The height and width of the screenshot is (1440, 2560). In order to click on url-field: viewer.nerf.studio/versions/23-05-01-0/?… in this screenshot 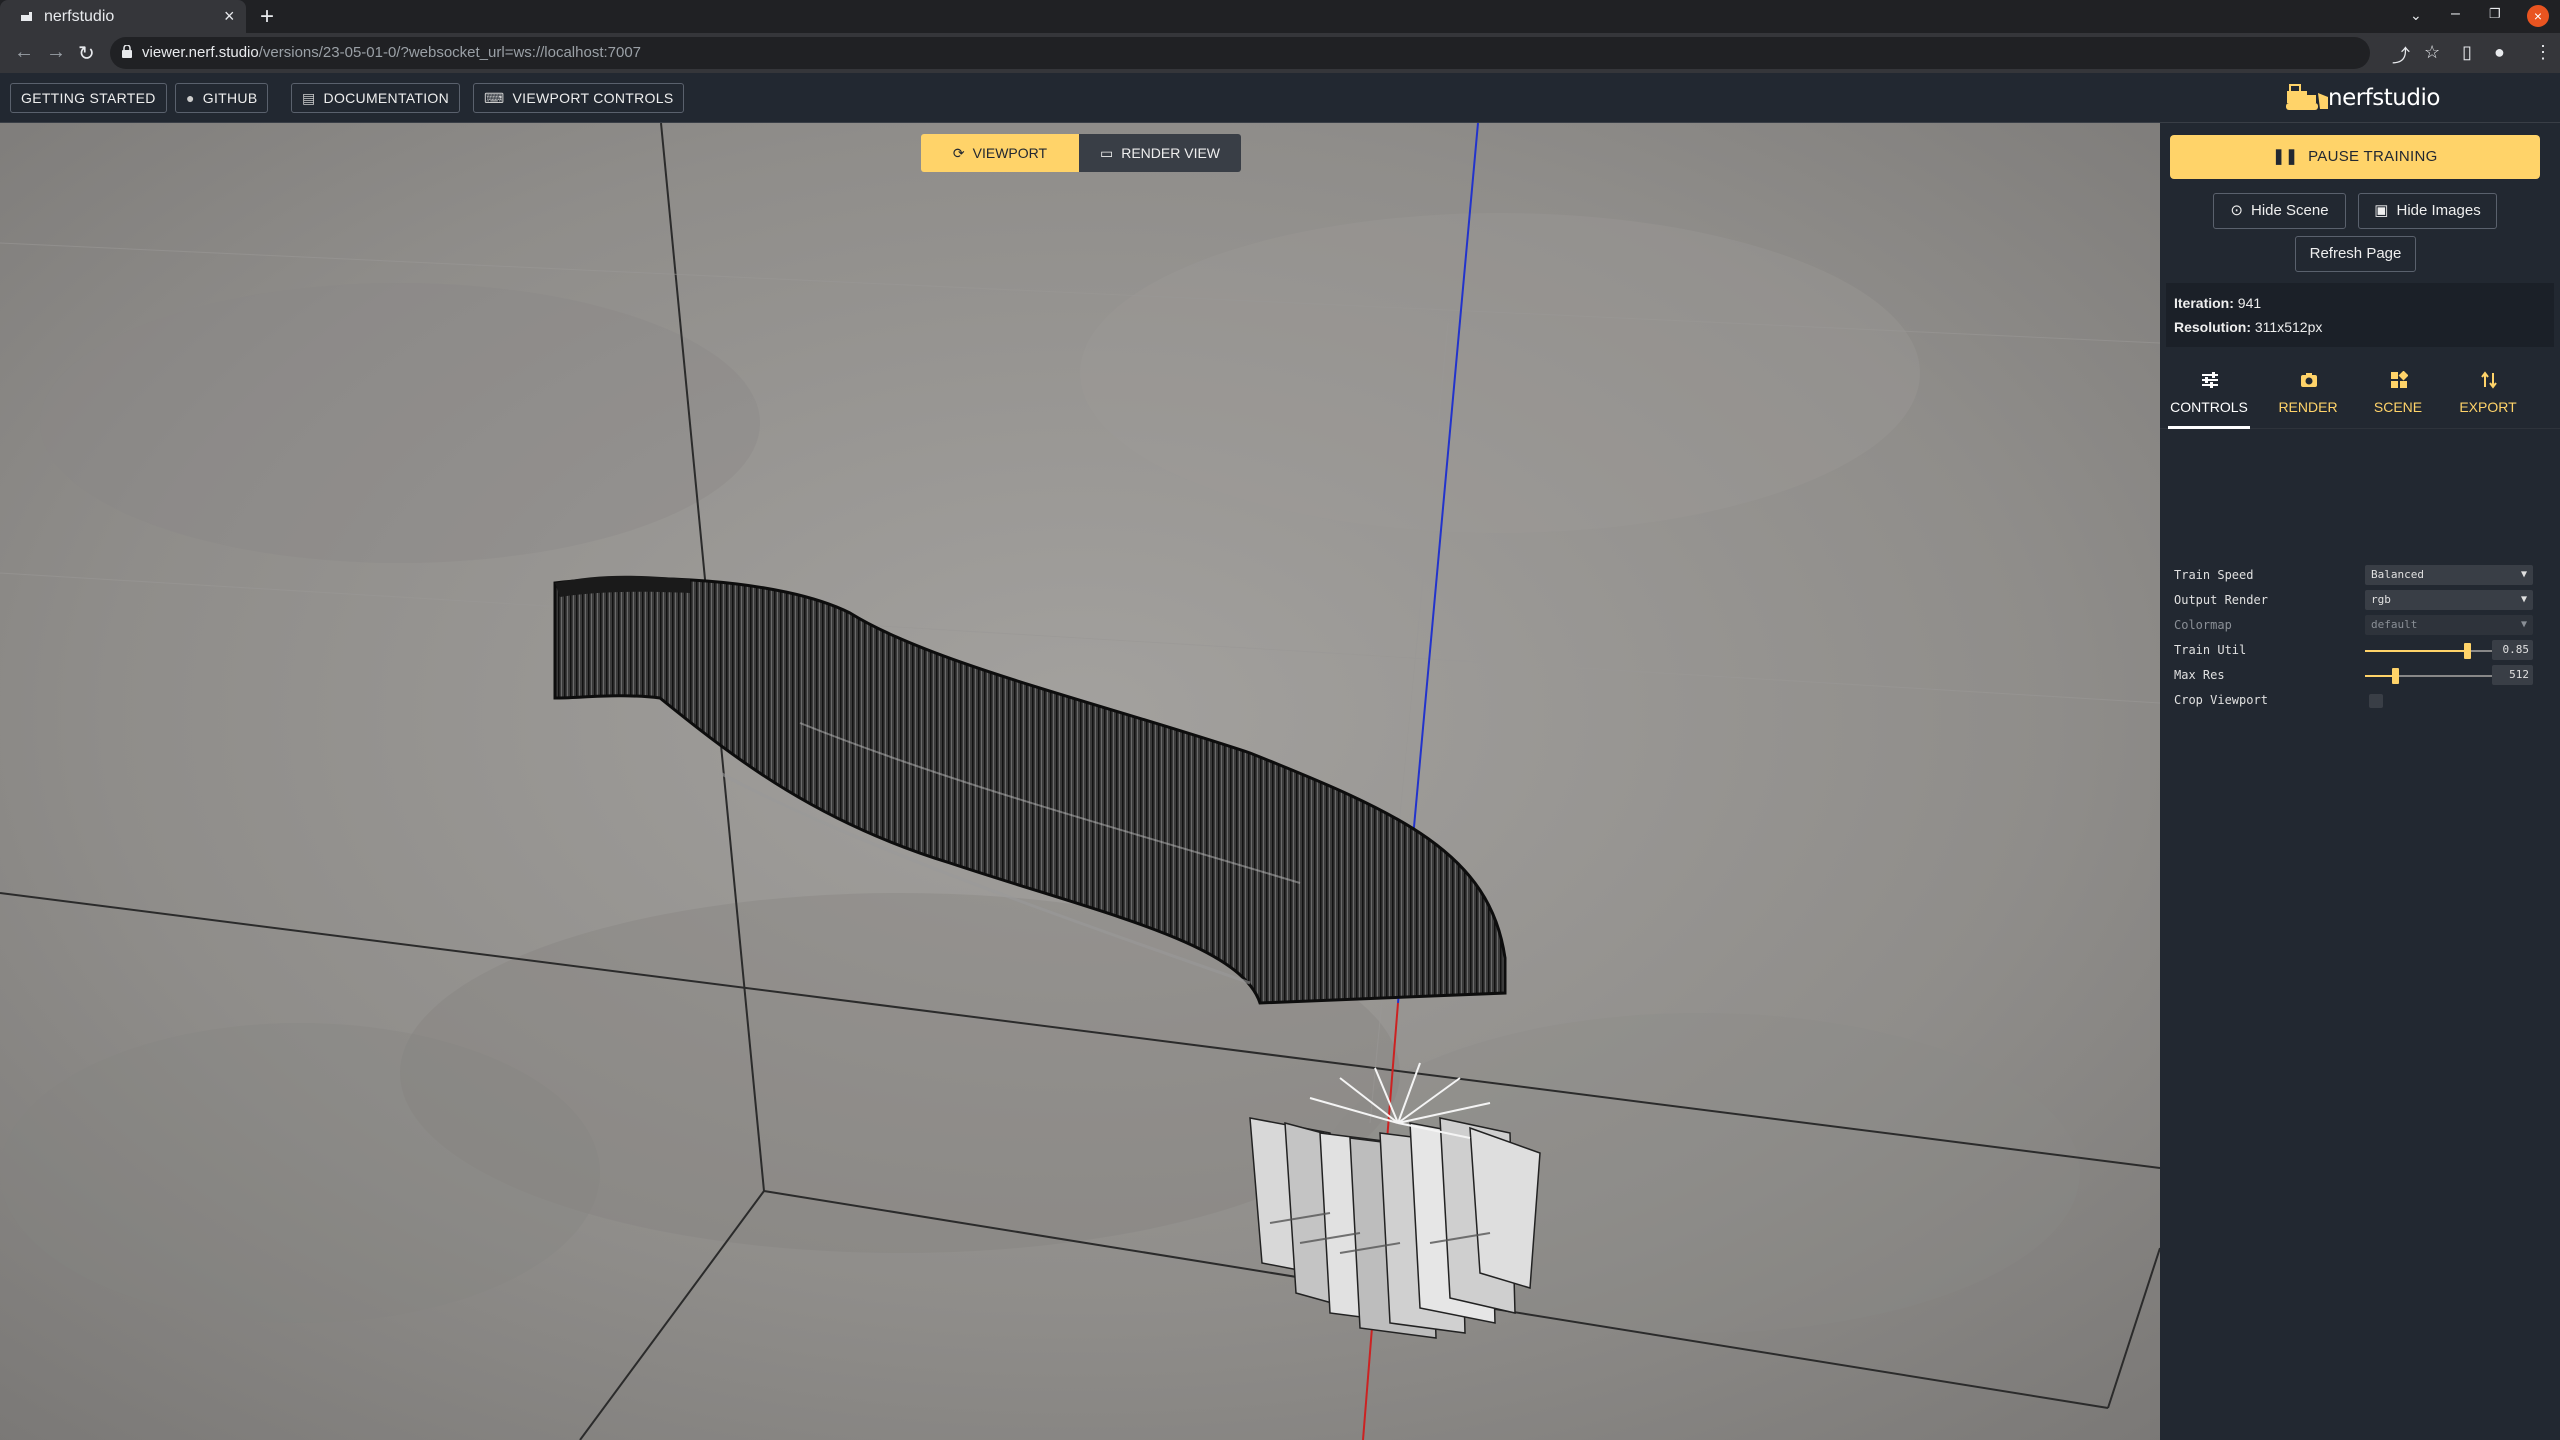, I will do `click(1240, 53)`.